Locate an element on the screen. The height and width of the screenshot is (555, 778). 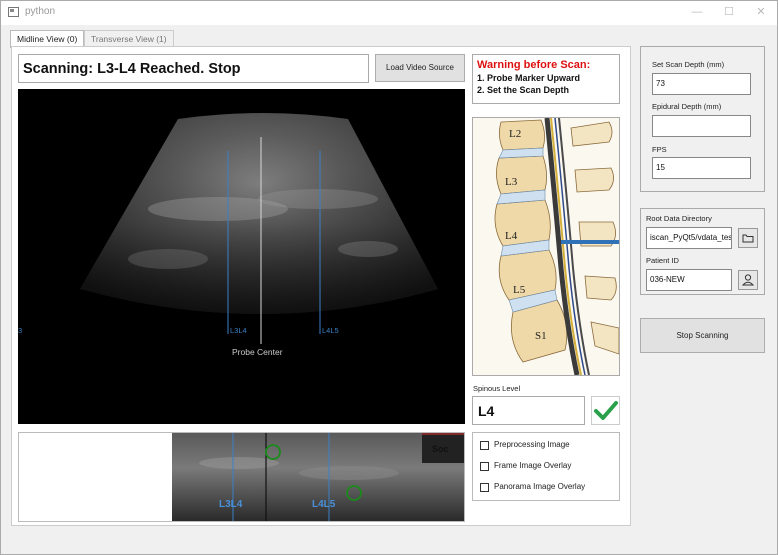
preprocessing-image-label: Preprocessing Image is located at coordinates (532, 444).